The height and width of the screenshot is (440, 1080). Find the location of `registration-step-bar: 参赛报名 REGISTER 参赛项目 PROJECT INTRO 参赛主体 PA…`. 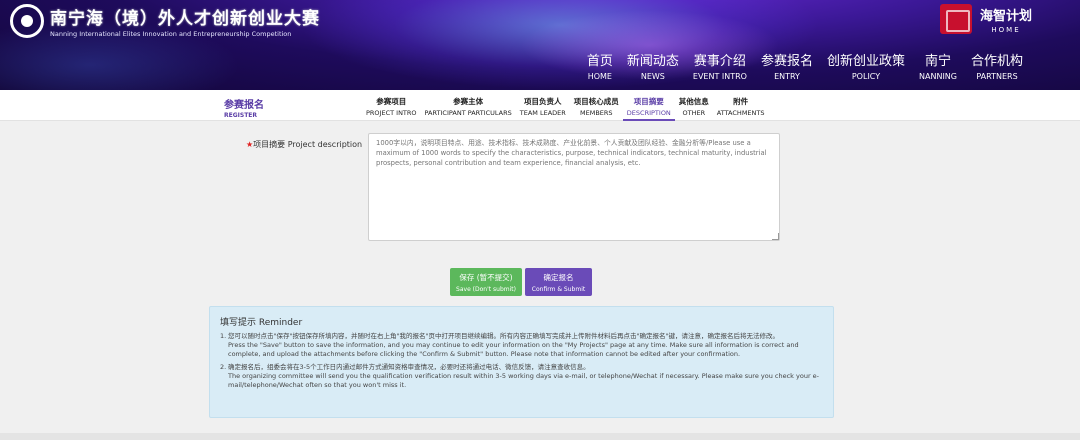

registration-step-bar: 参赛报名 REGISTER 参赛项目 PROJECT INTRO 参赛主体 PA… is located at coordinates (540, 105).